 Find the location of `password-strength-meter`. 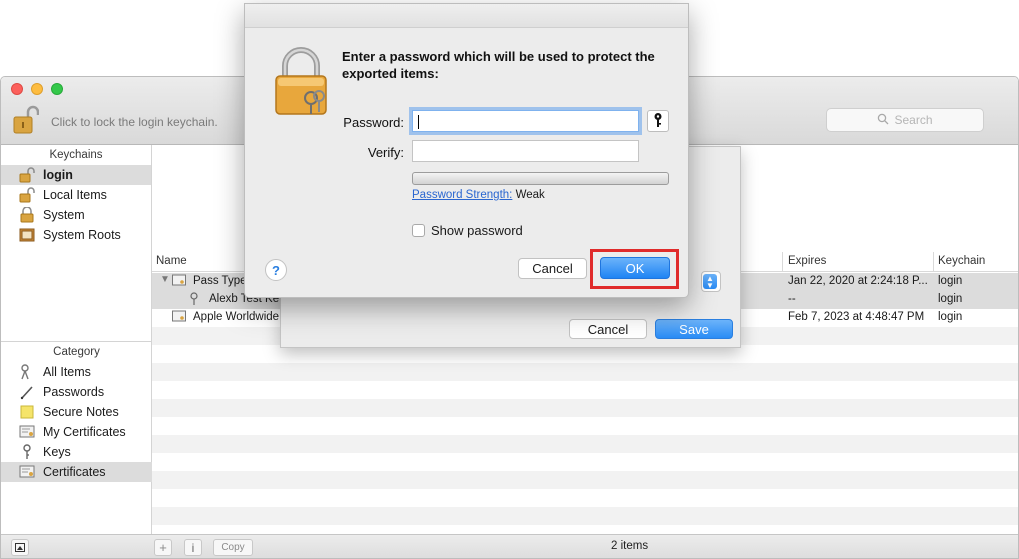

password-strength-meter is located at coordinates (540, 178).